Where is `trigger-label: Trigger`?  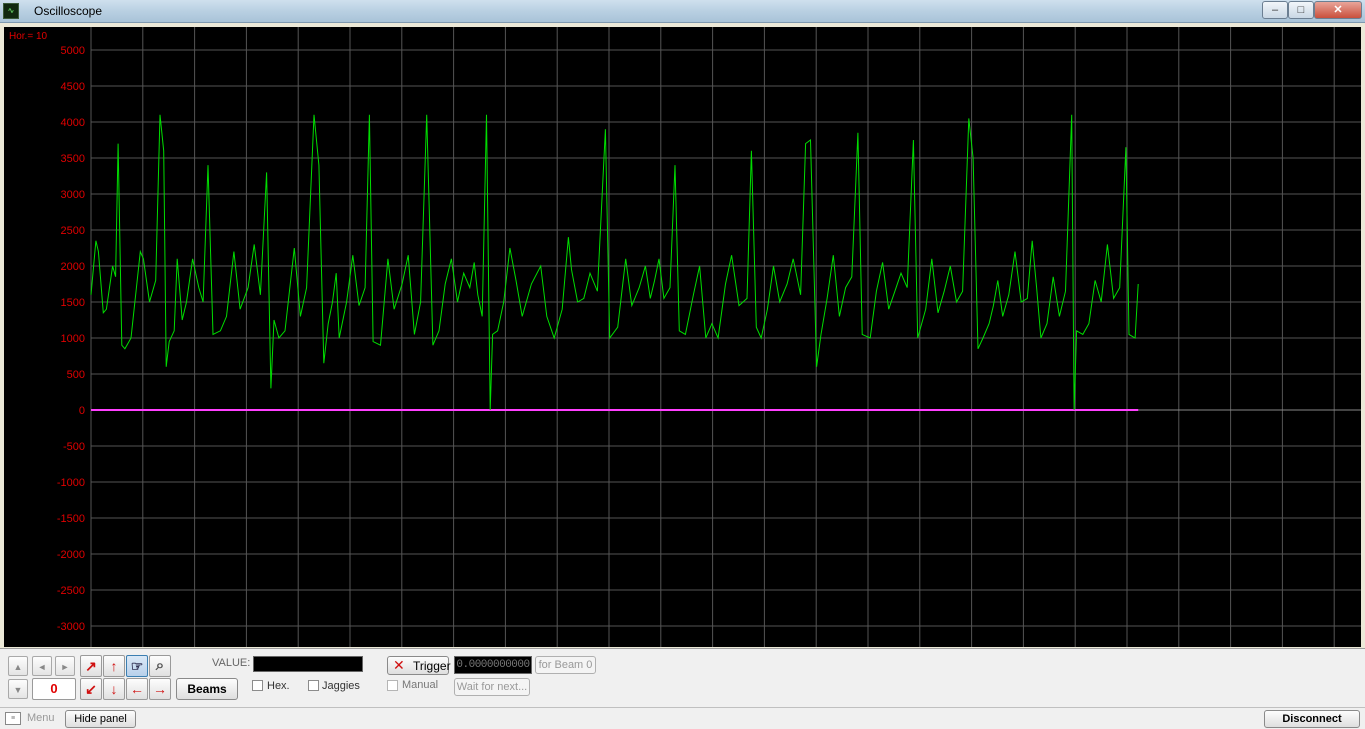 trigger-label: Trigger is located at coordinates (432, 666).